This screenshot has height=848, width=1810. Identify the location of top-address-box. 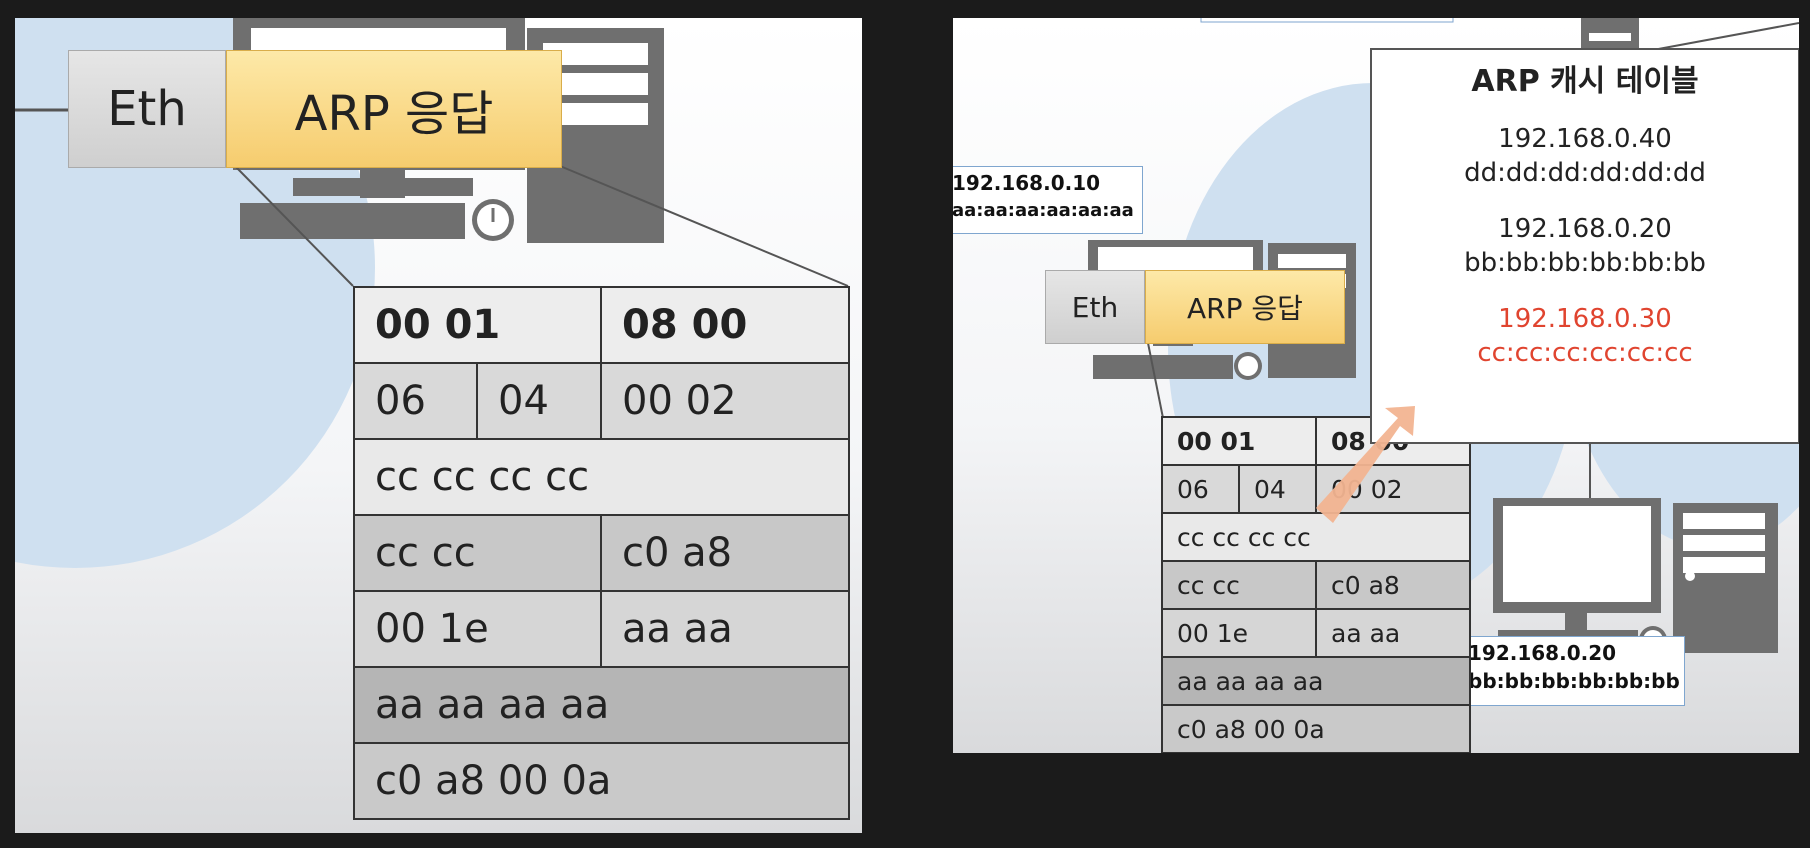
(1327, 20).